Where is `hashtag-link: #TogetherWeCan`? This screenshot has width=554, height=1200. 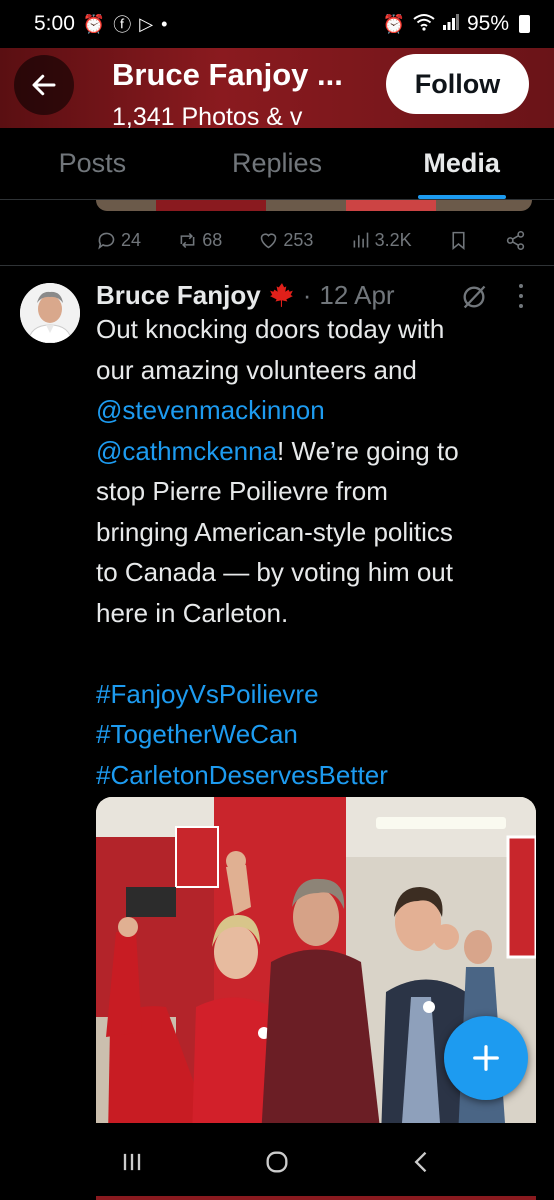
hashtag-link: #TogetherWeCan is located at coordinates (316, 734).